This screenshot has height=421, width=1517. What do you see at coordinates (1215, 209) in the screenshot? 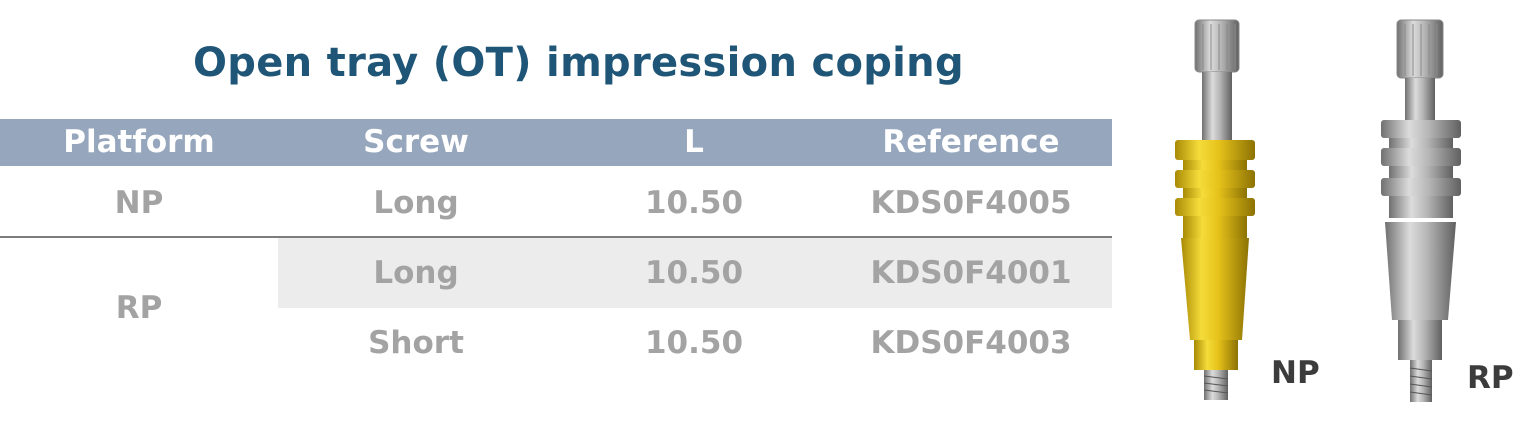
I see `np-impression-coping-image` at bounding box center [1215, 209].